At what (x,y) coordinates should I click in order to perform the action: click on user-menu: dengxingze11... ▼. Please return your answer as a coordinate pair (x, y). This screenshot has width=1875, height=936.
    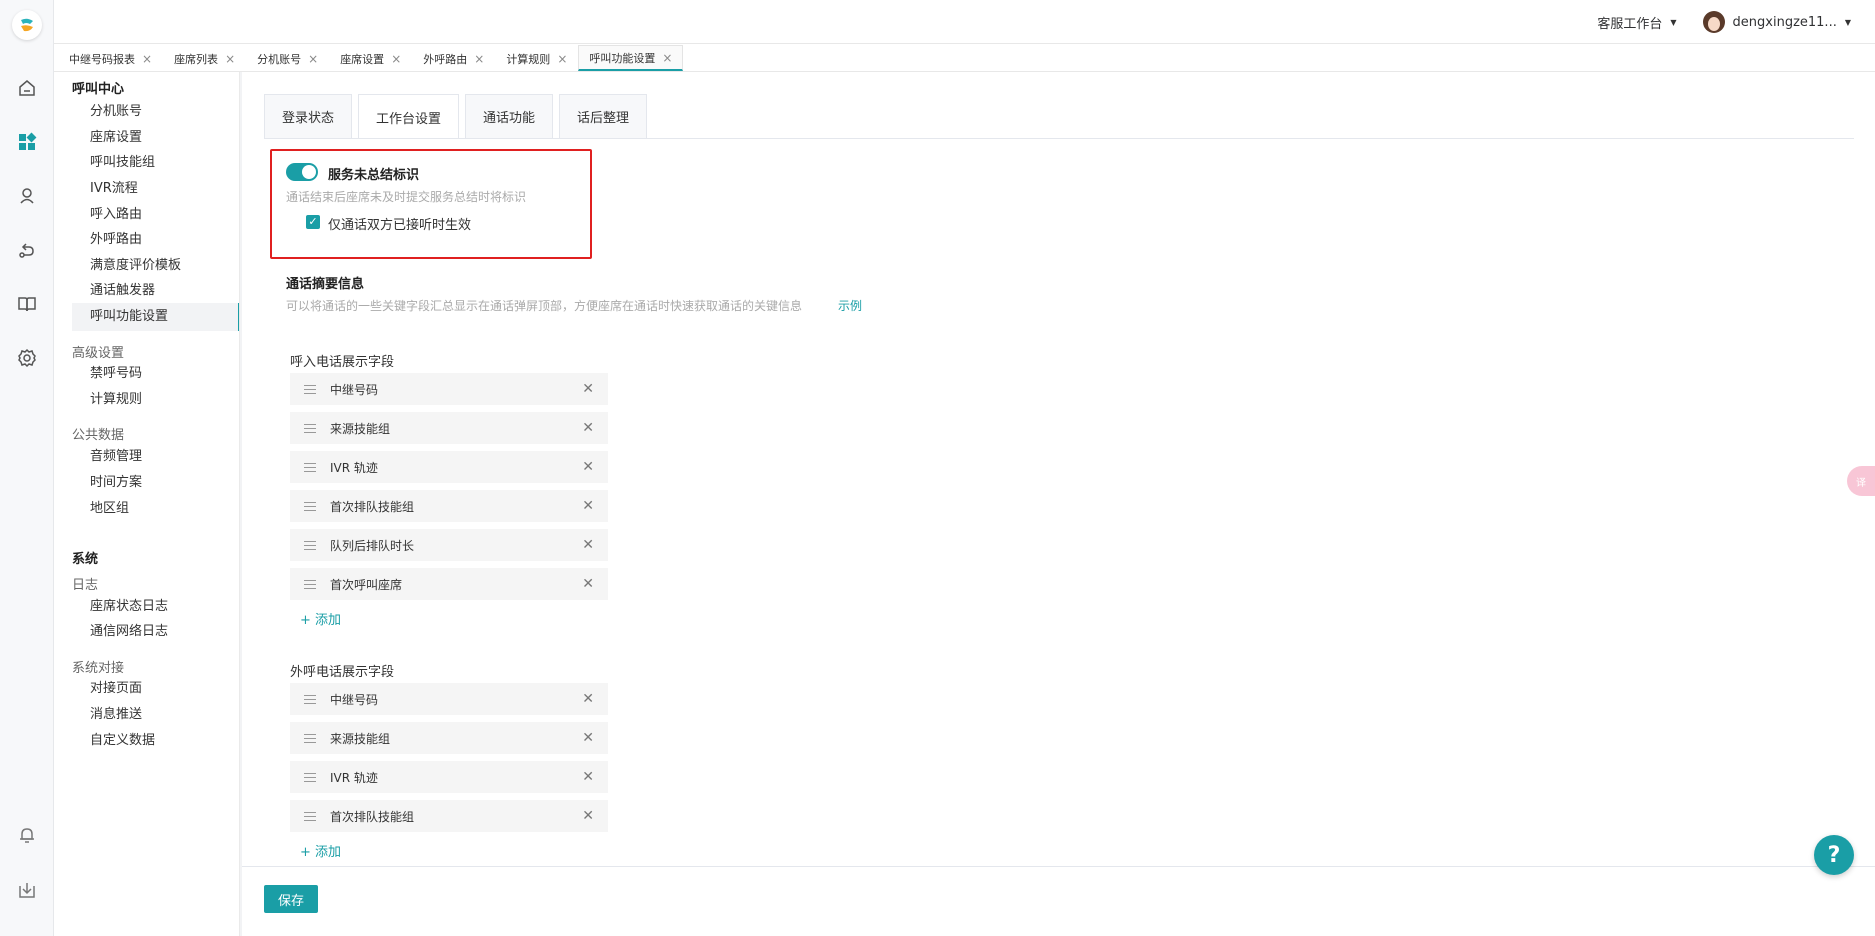
    Looking at the image, I should click on (1776, 22).